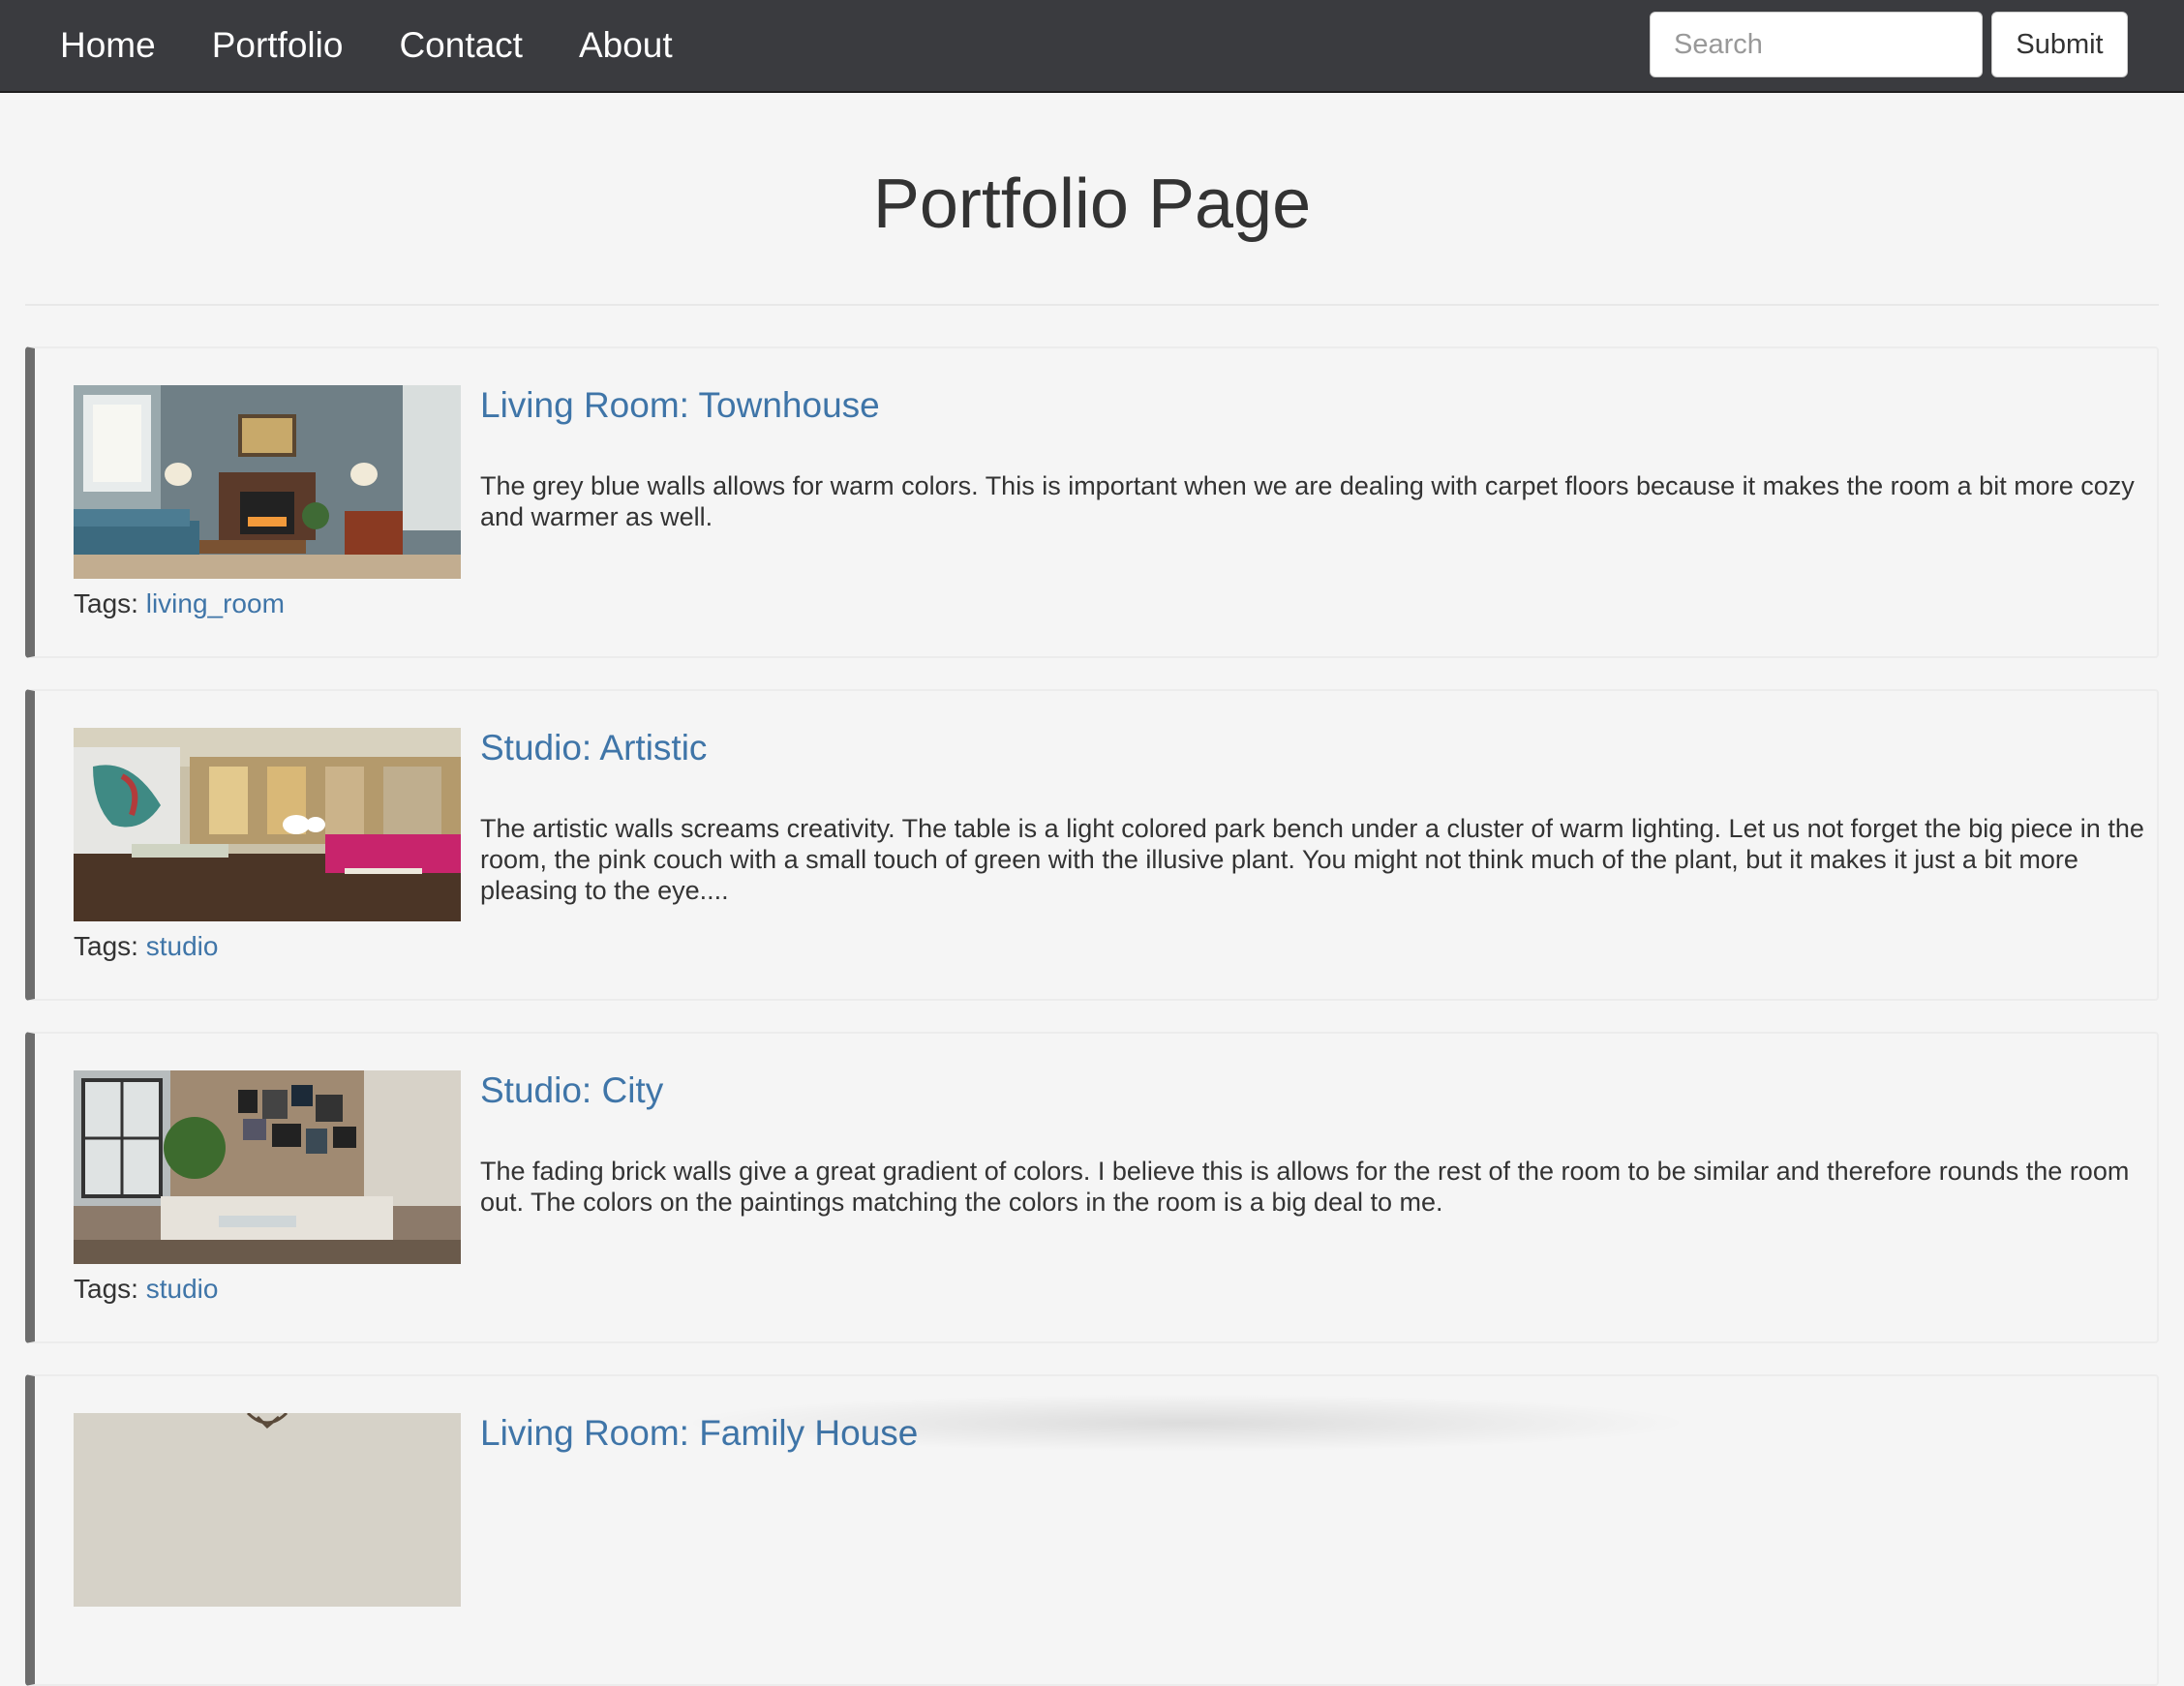 The width and height of the screenshot is (2184, 1686). What do you see at coordinates (267, 1510) in the screenshot?
I see `living-room-family-house-image` at bounding box center [267, 1510].